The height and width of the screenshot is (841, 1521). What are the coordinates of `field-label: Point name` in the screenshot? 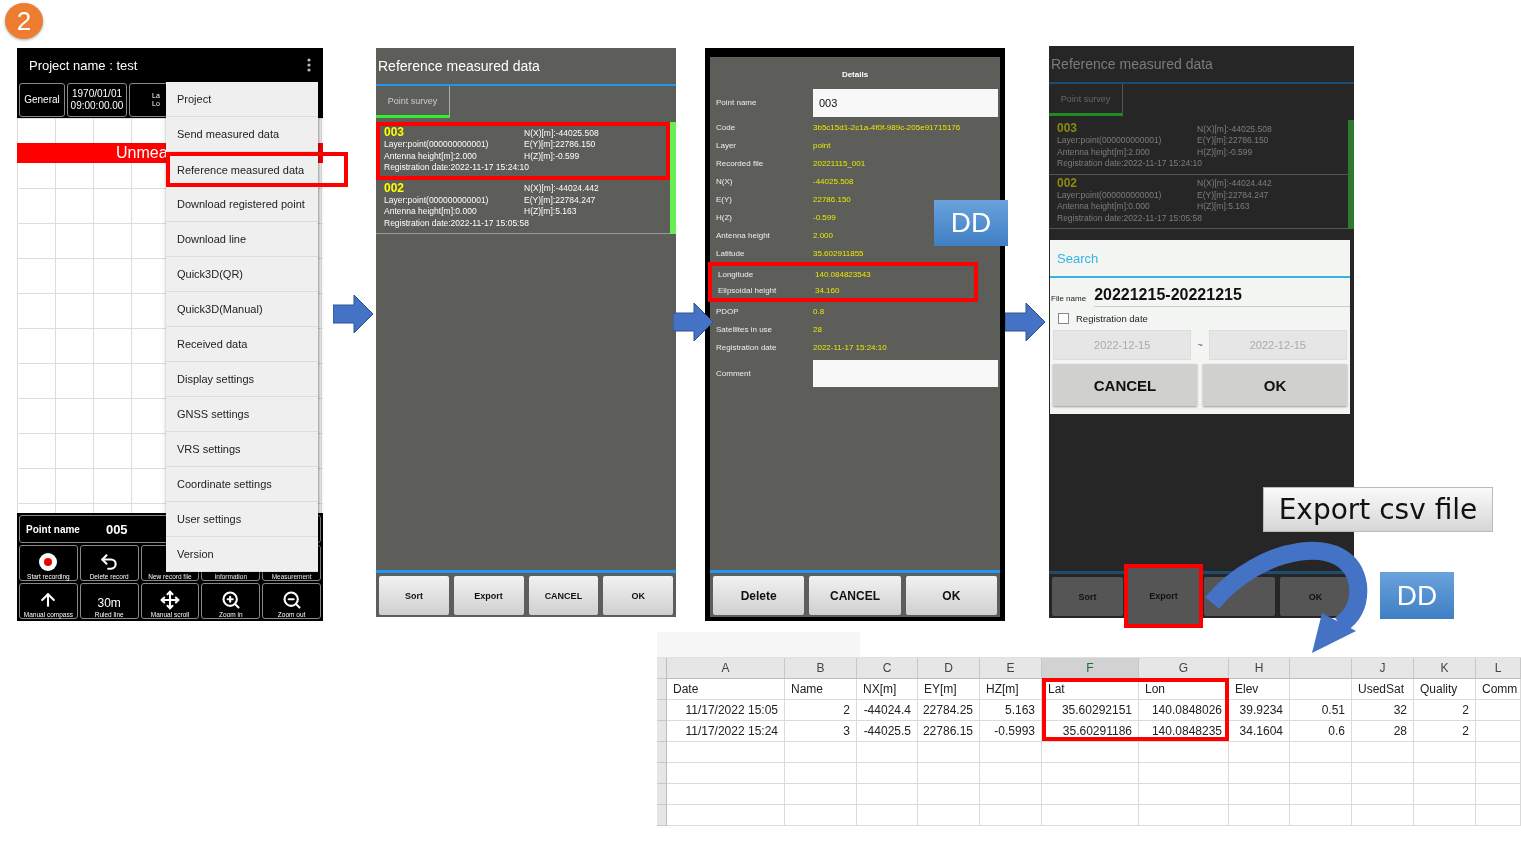 It's located at (736, 102).